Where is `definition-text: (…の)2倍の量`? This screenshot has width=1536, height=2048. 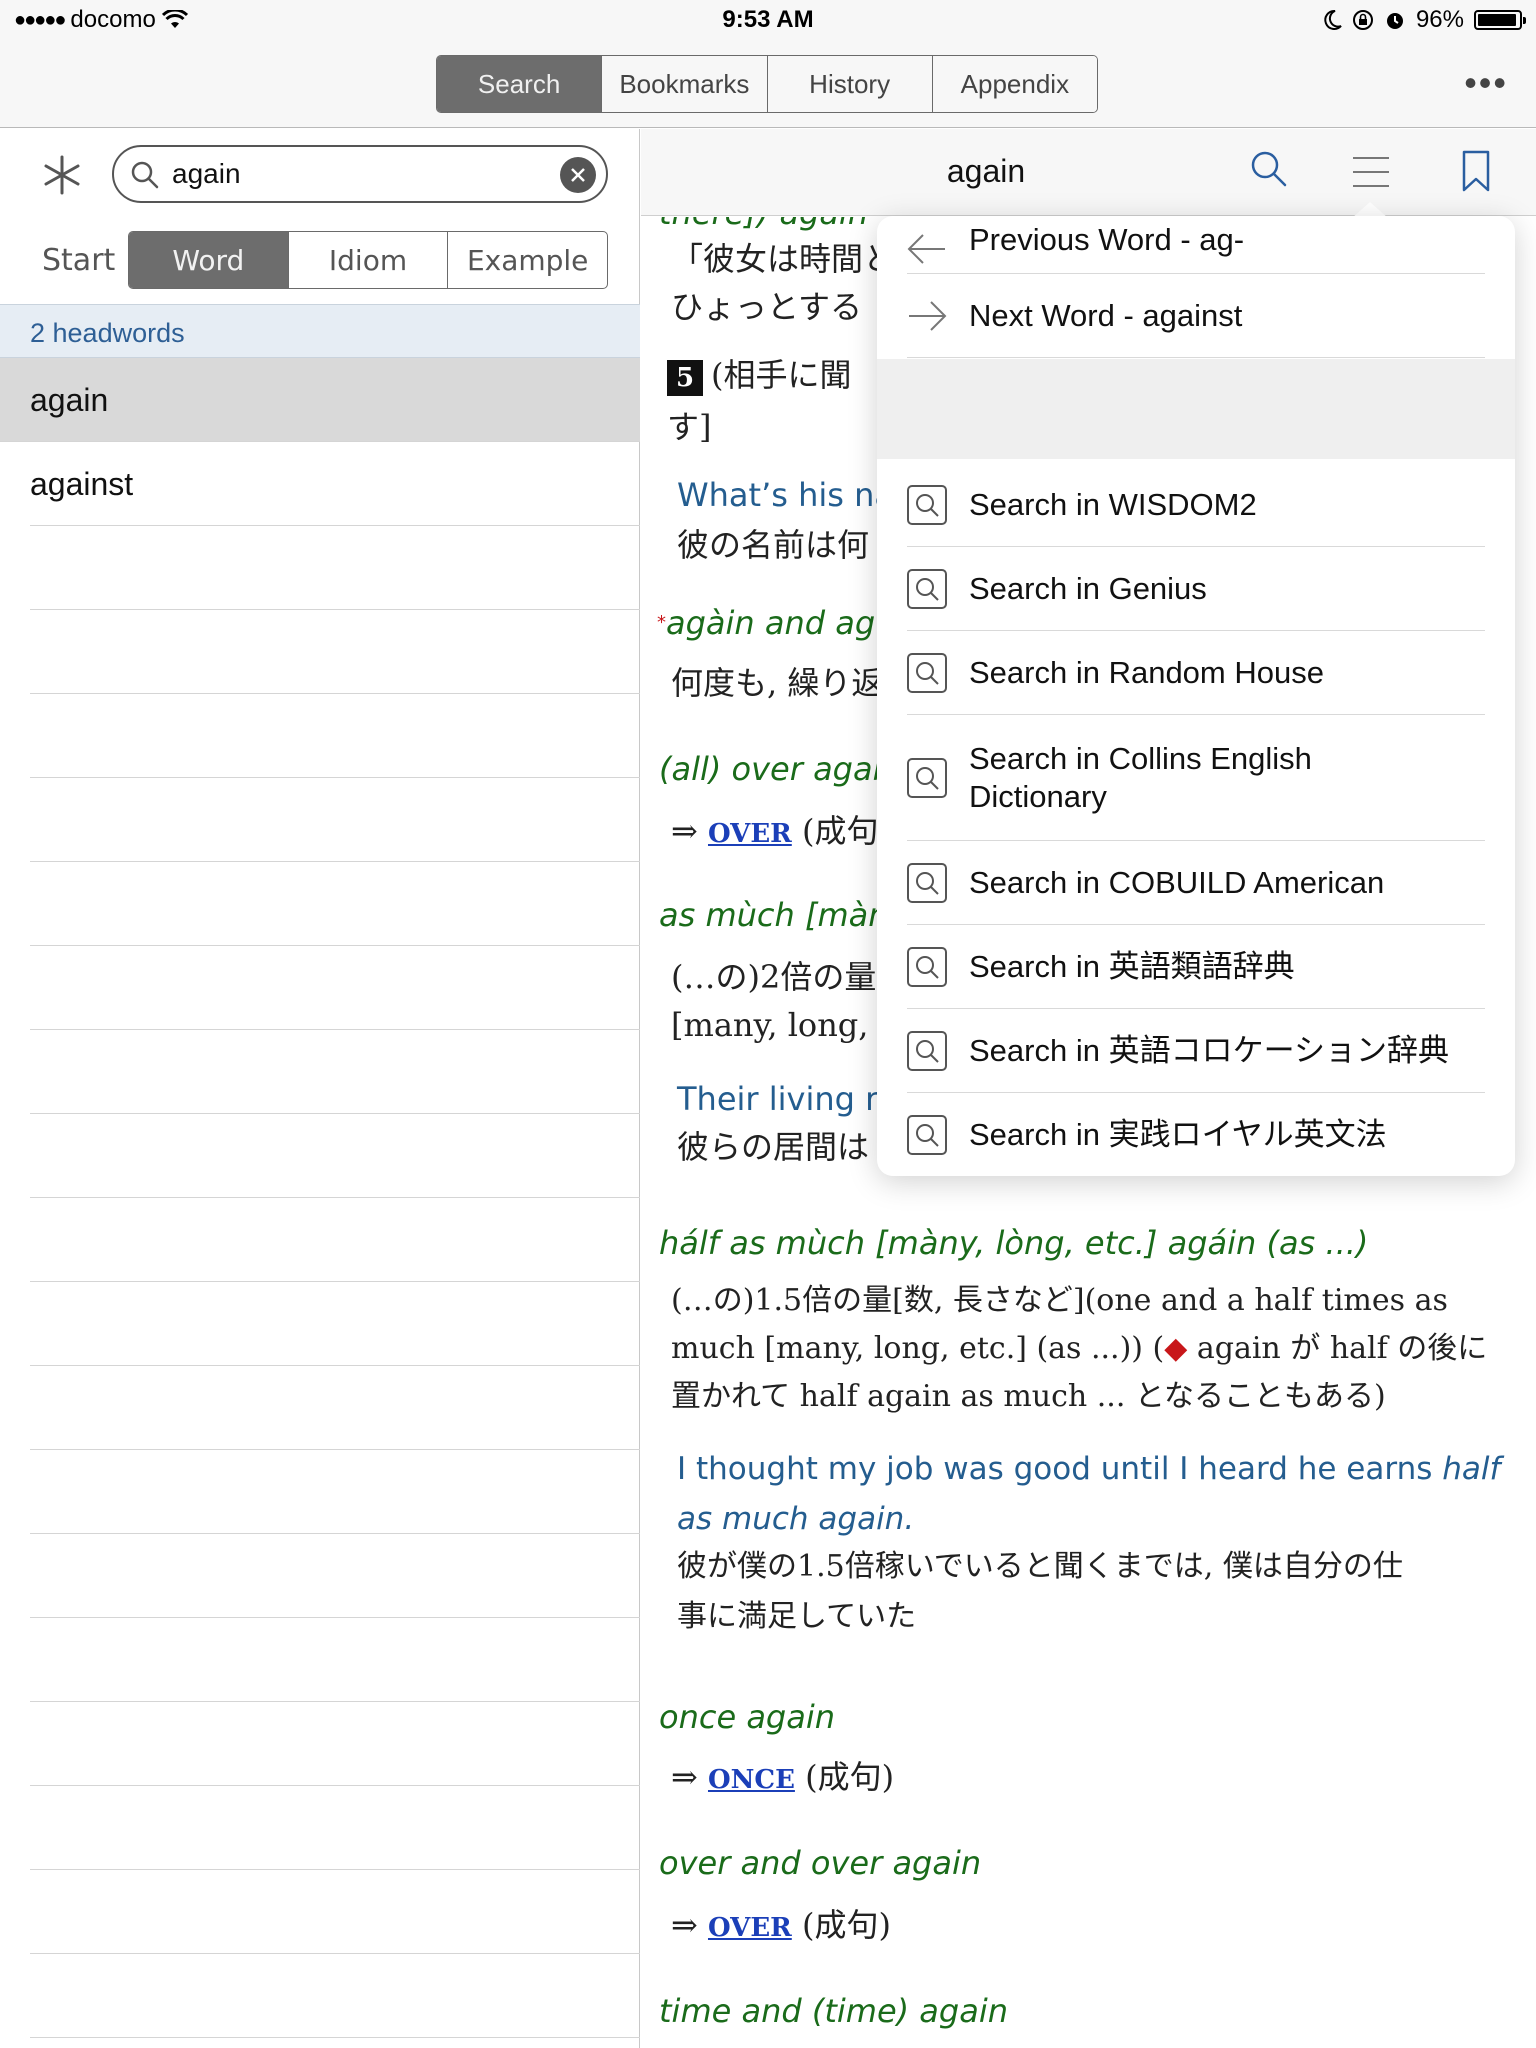
definition-text: (…の)2倍の量 is located at coordinates (774, 977).